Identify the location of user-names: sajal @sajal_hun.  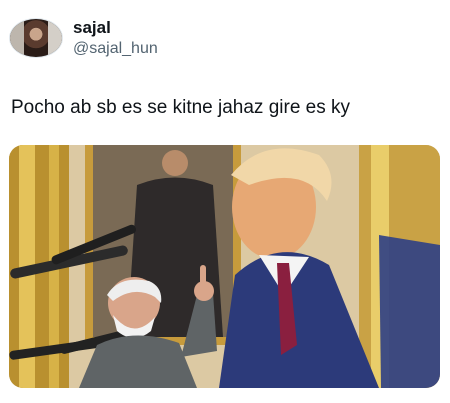
(115, 38).